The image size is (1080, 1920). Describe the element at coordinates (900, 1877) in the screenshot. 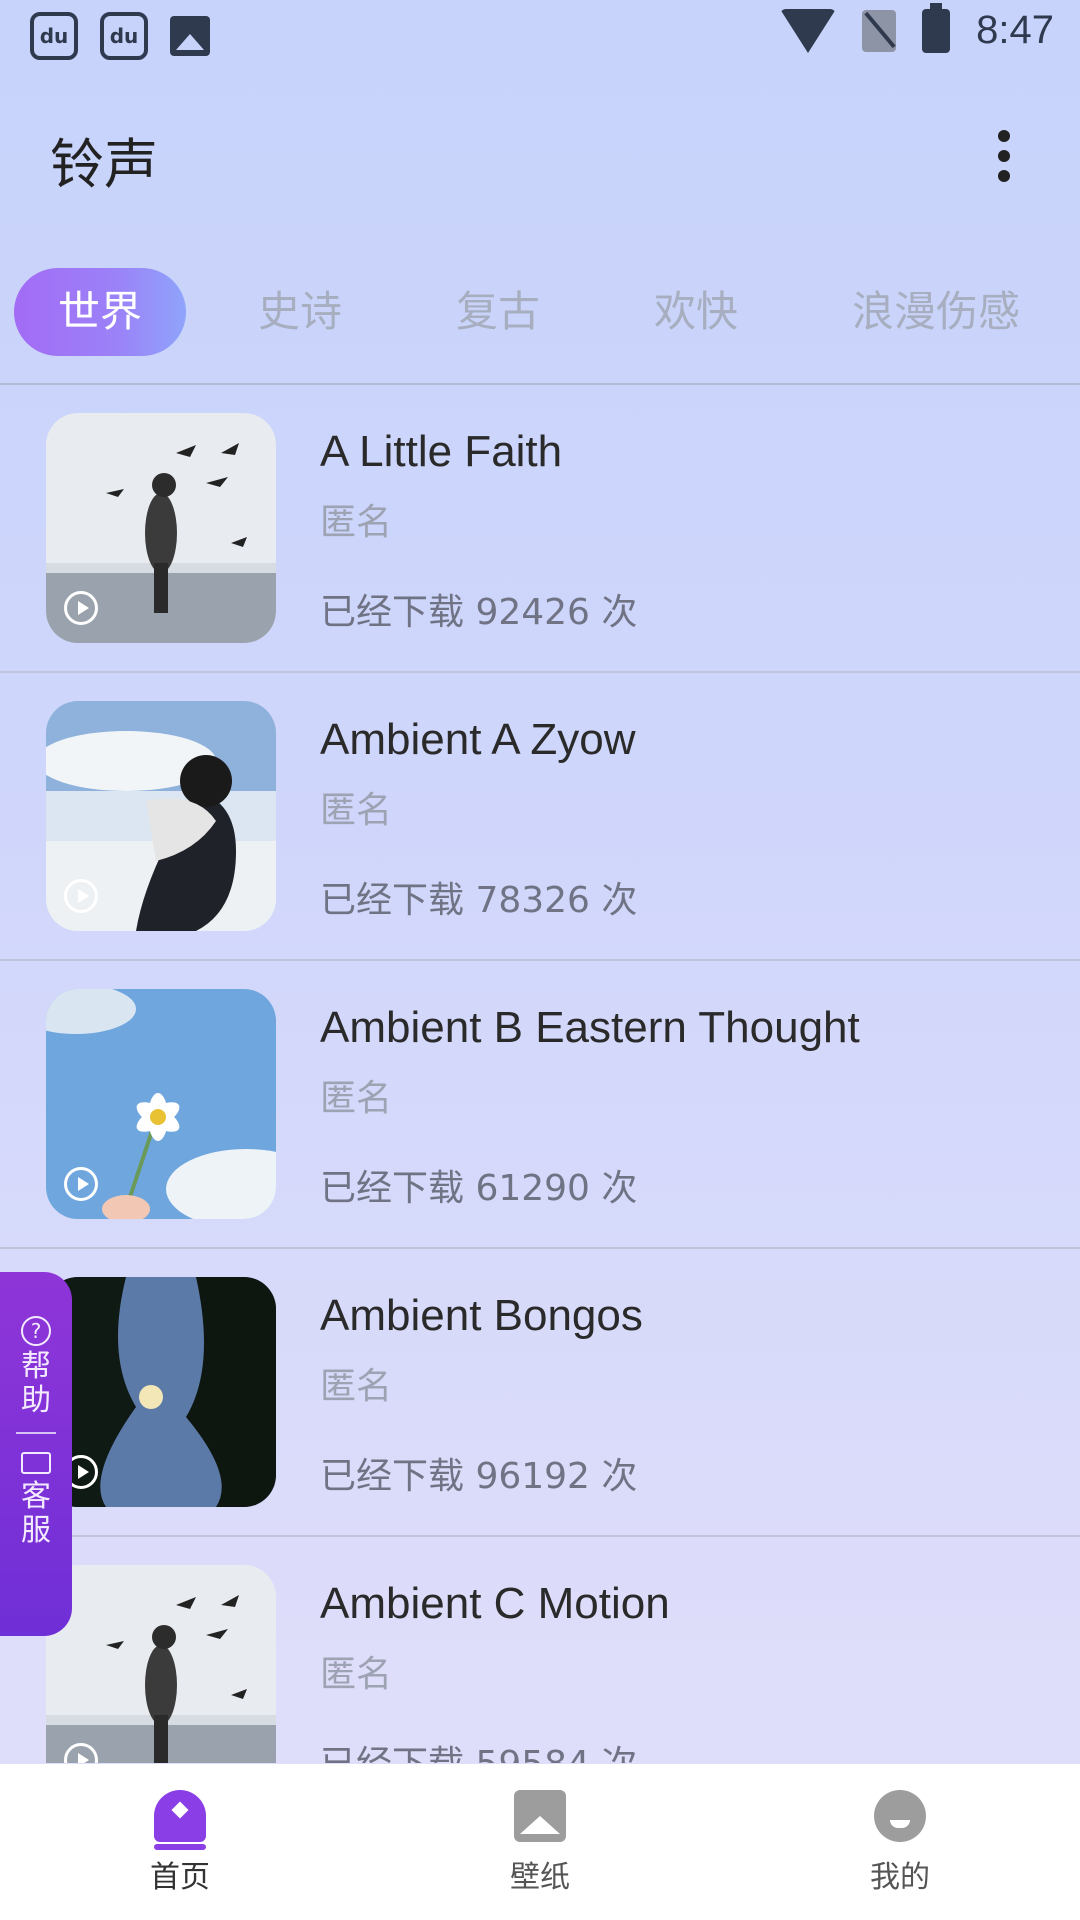

I see `nav-profile-label: 我的` at that location.